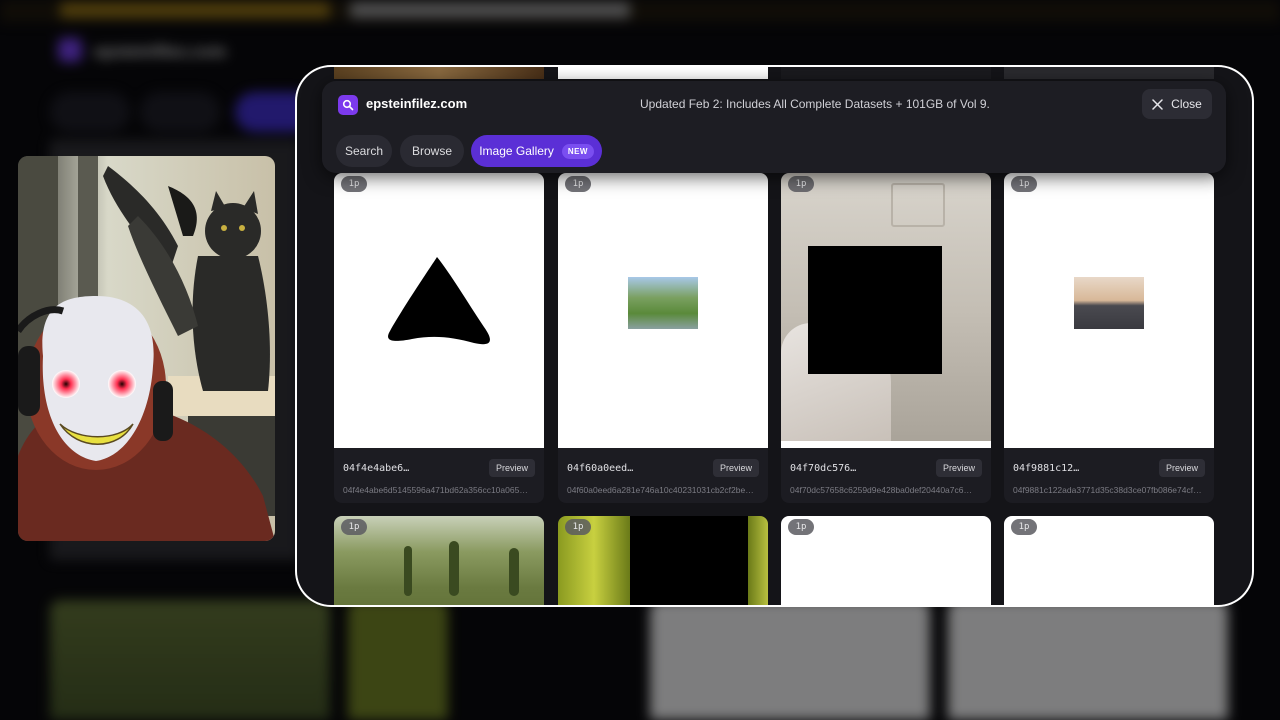 Image resolution: width=1280 pixels, height=720 pixels. What do you see at coordinates (70, 50) in the screenshot?
I see `bg-logo-icon` at bounding box center [70, 50].